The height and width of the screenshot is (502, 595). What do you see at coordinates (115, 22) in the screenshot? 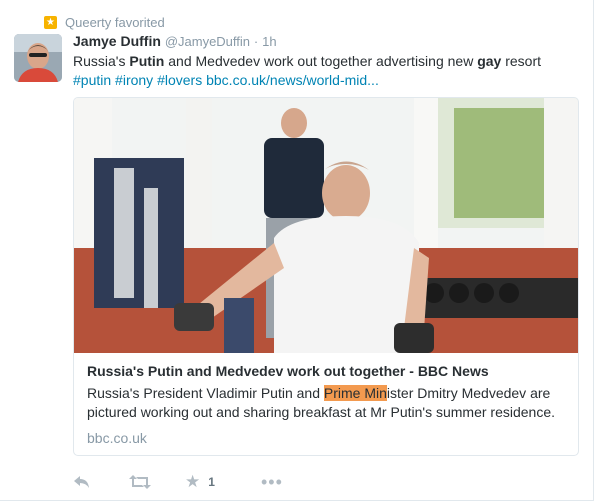
I see `context-label: Queerty favorited` at bounding box center [115, 22].